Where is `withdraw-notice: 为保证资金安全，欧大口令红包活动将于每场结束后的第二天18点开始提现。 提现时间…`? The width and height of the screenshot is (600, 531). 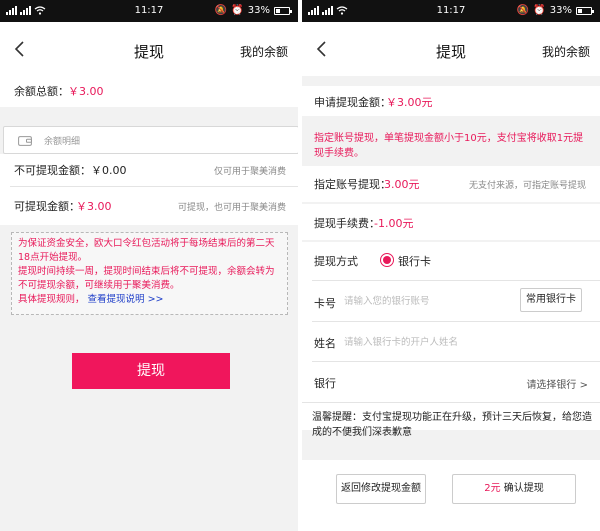
withdraw-notice: 为保证资金安全，欧大口令红包活动将于每场结束后的第二天18点开始提现。 提现时间… is located at coordinates (149, 273).